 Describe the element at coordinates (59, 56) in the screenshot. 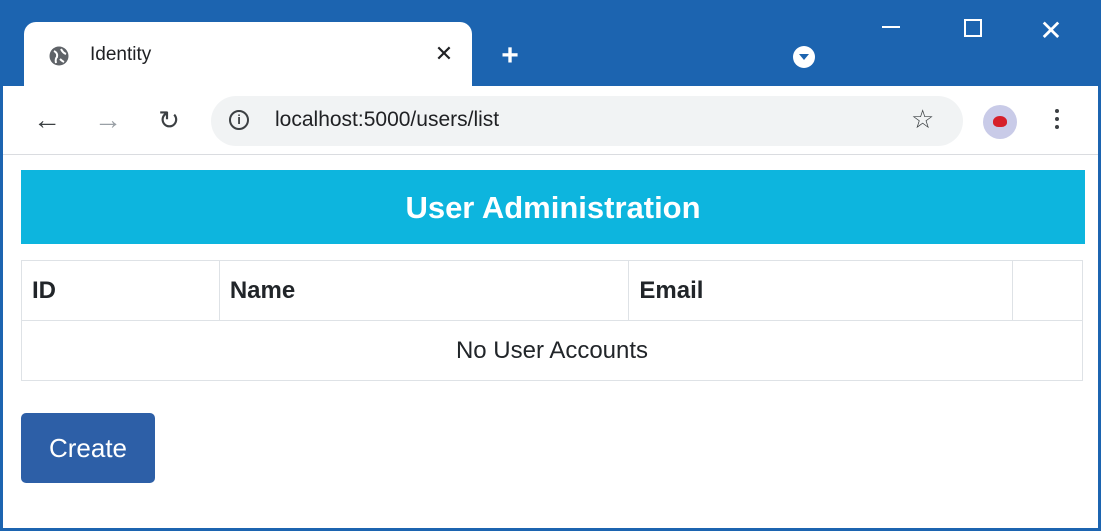

I see `globe-icon` at that location.